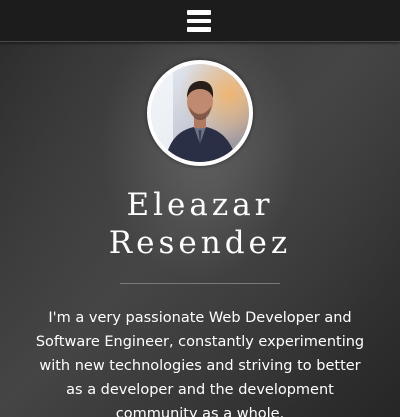 Image resolution: width=400 pixels, height=417 pixels. I want to click on top-nav-bar, so click(200, 21).